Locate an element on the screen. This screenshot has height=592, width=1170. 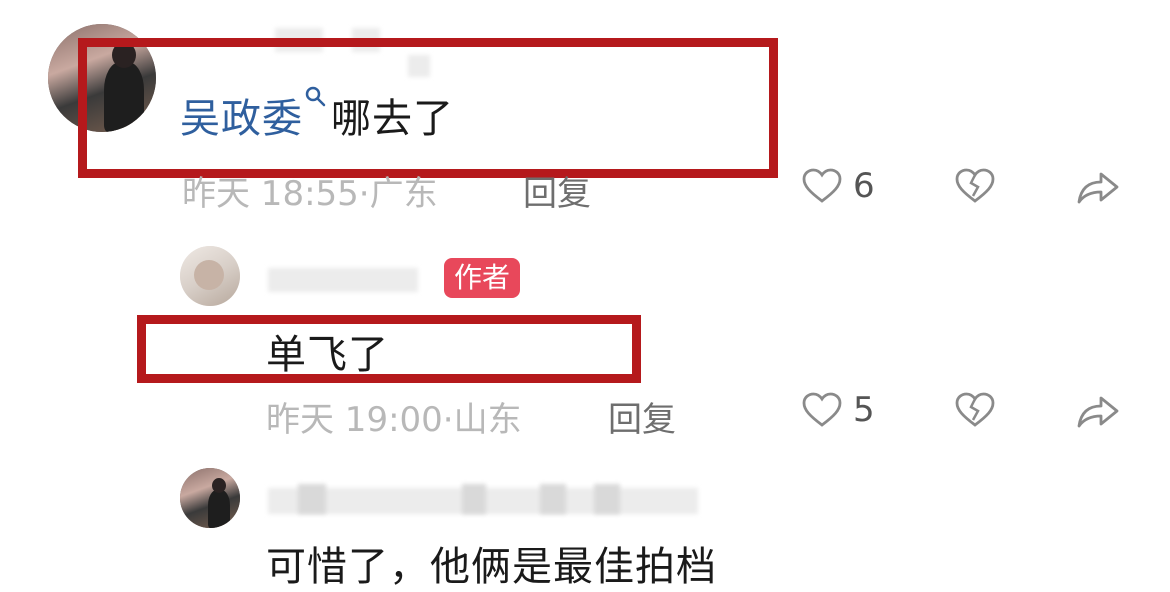
comment-body: 单飞了 is located at coordinates (327, 355).